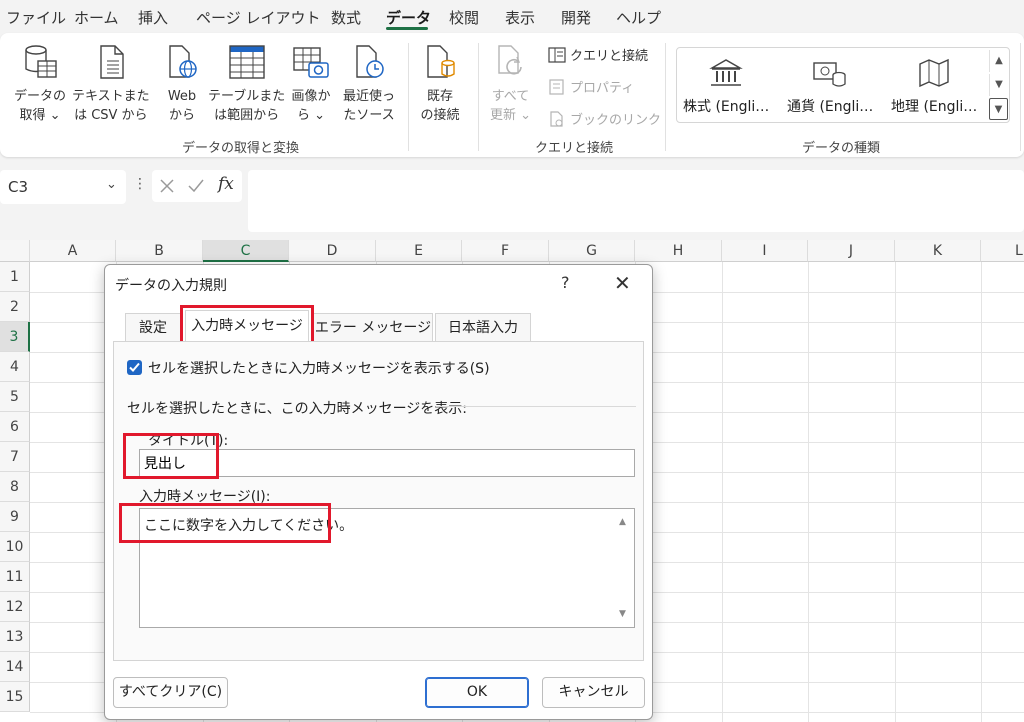 The image size is (1024, 722). What do you see at coordinates (15, 607) in the screenshot?
I see `row-header: 12` at bounding box center [15, 607].